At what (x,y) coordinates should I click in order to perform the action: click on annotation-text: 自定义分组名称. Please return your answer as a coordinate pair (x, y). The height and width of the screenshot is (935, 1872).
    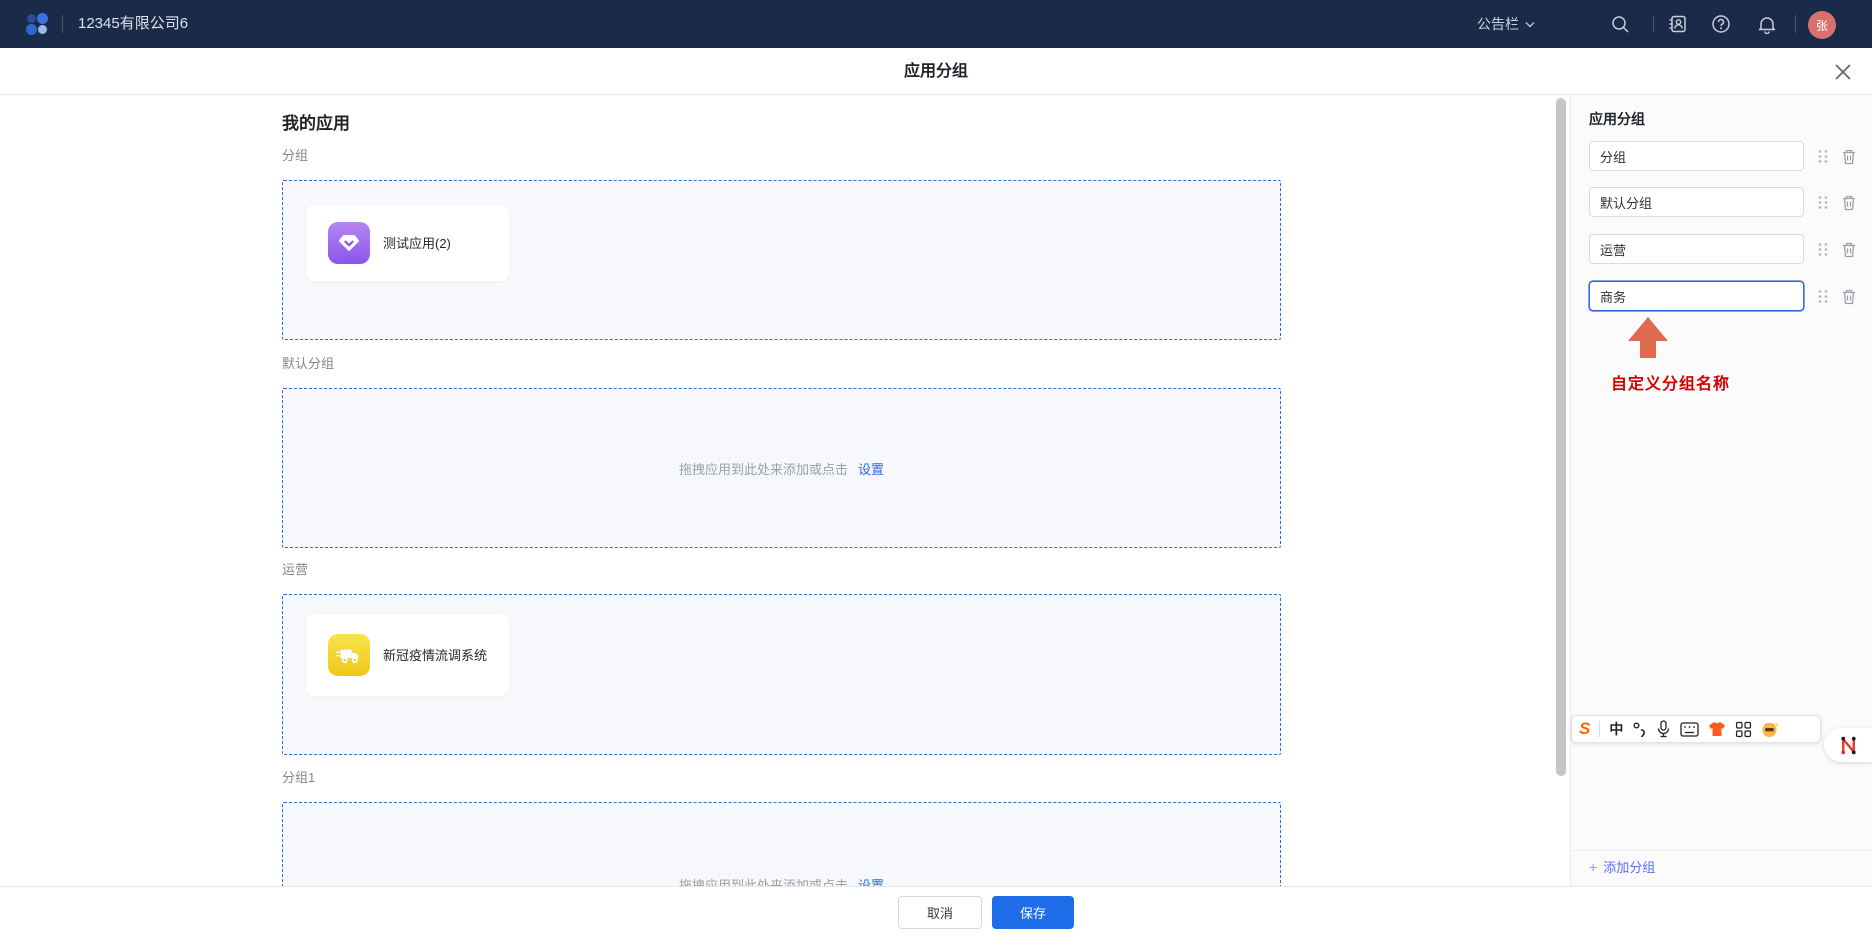
    Looking at the image, I should click on (1671, 384).